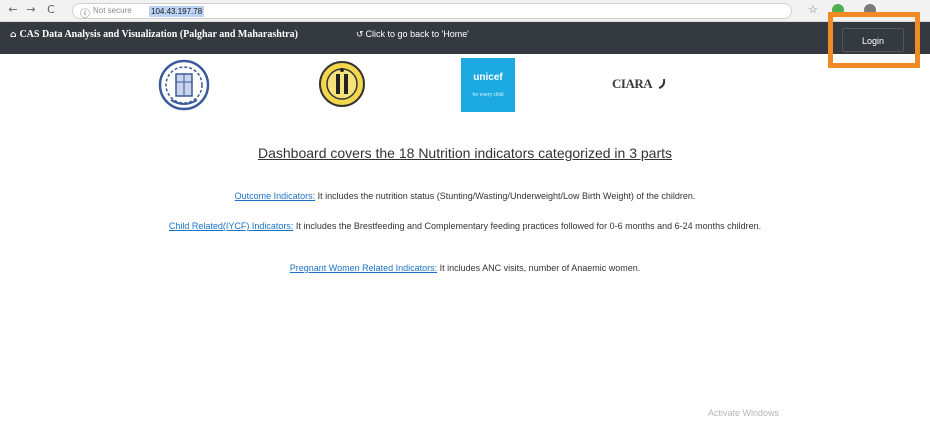  Describe the element at coordinates (744, 413) in the screenshot. I see `activate-windows-watermark: Activate Windows` at that location.